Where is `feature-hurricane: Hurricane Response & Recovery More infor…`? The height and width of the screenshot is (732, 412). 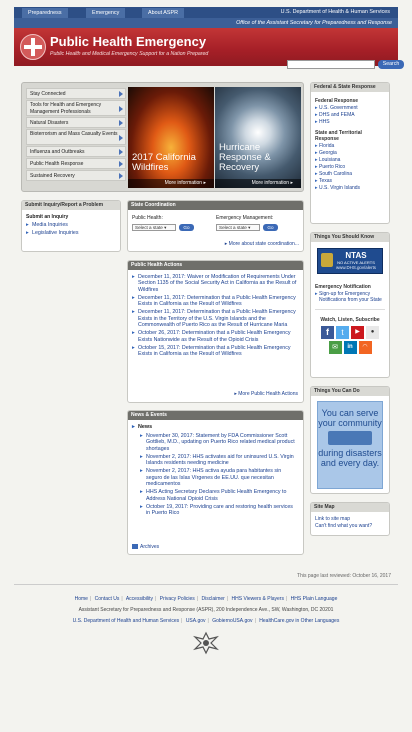 feature-hurricane: Hurricane Response & Recovery More infor… is located at coordinates (258, 137).